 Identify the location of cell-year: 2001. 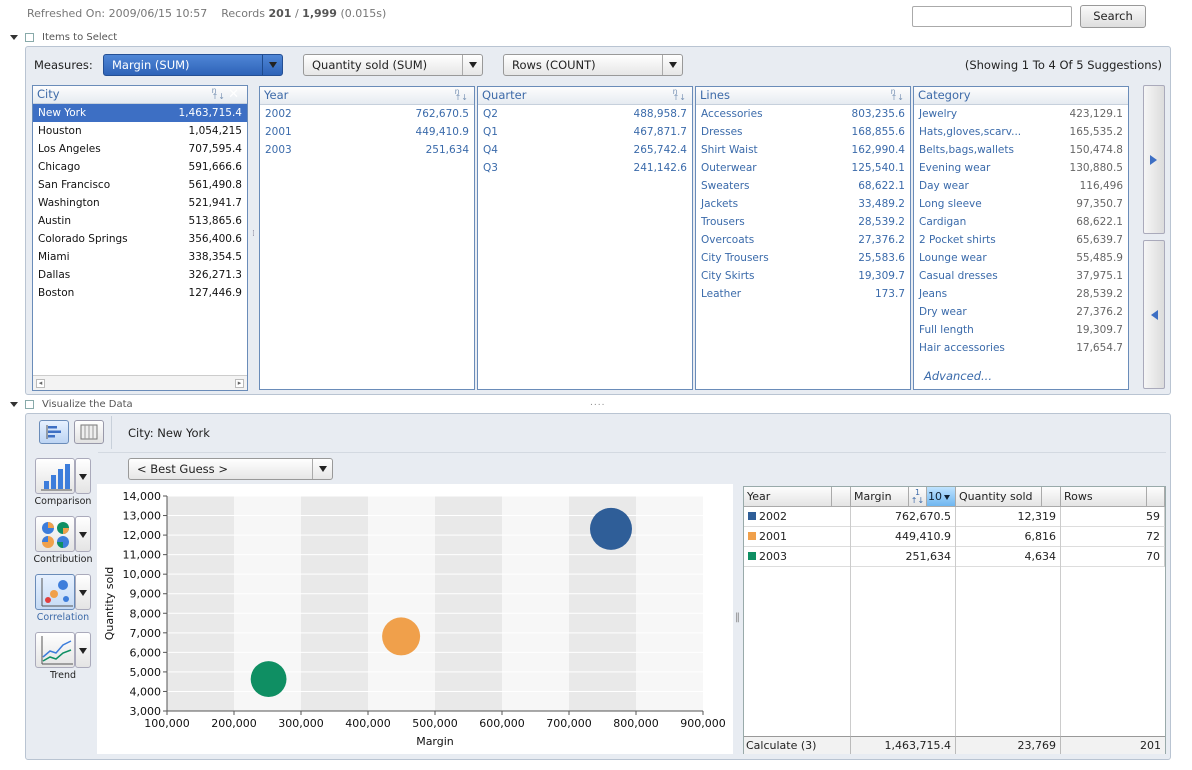
(797, 537).